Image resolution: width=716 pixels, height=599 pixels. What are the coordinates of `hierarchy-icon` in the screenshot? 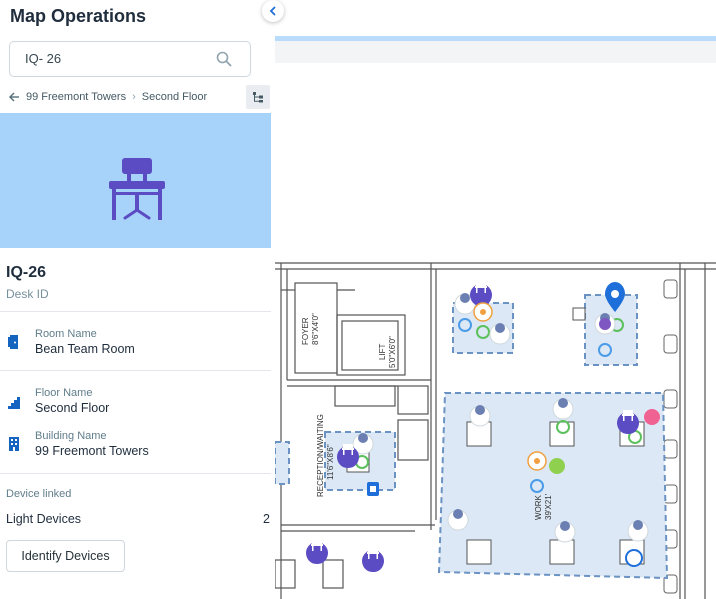 It's located at (258, 97).